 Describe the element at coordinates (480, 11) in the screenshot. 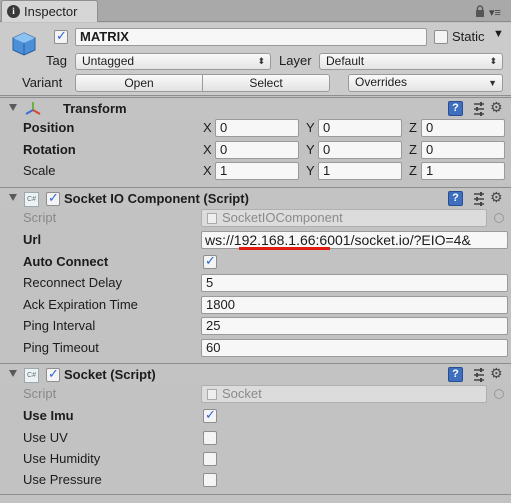

I see `lock-icon` at that location.